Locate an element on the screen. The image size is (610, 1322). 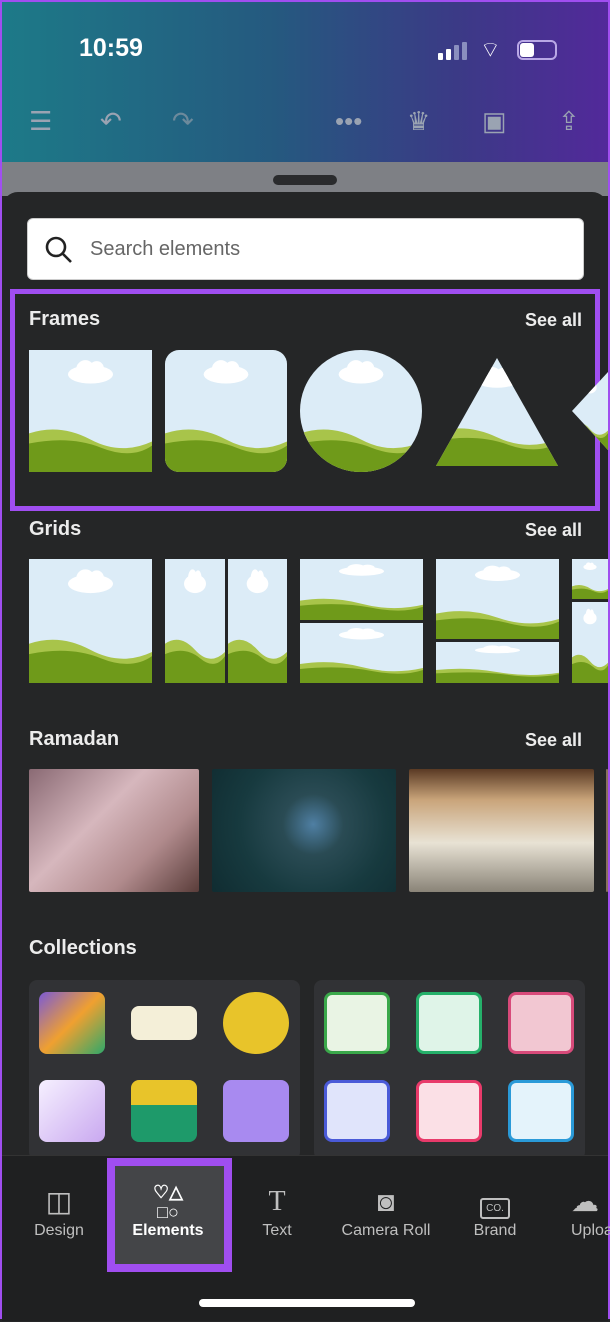
upload-cloud-icon: ☁ is located at coordinates (585, 1201).